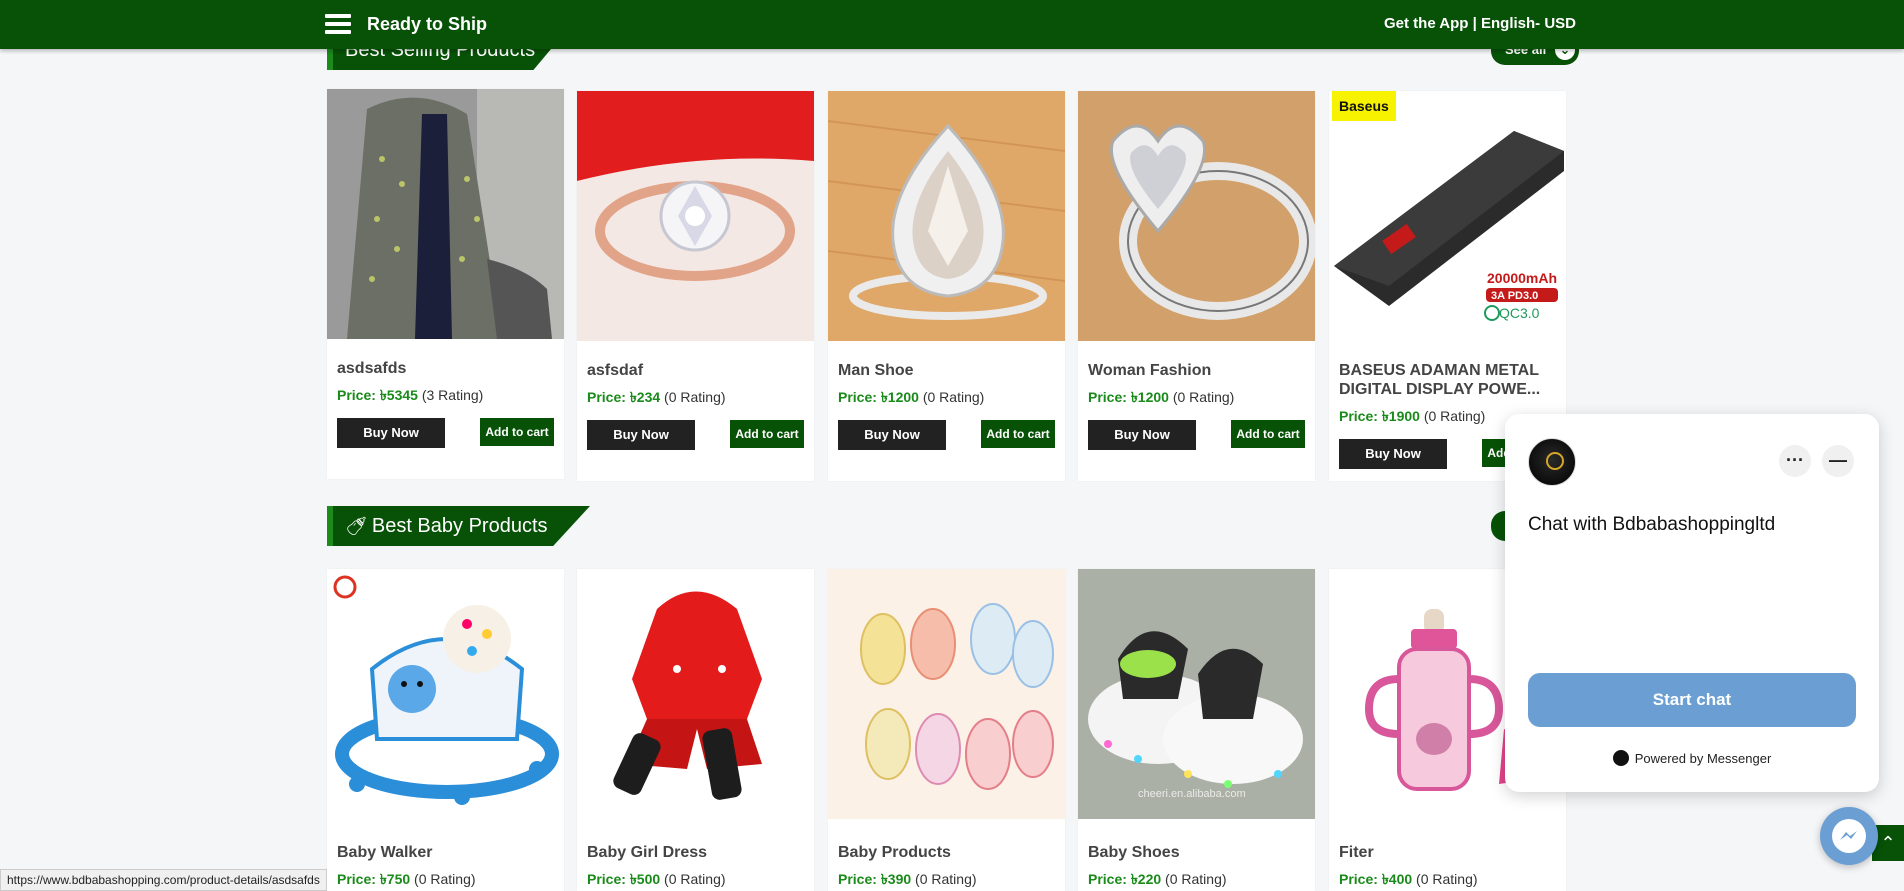 The image size is (1904, 891). What do you see at coordinates (1652, 524) in the screenshot?
I see `chat-title: Chat with Bdbabashoppingltd` at bounding box center [1652, 524].